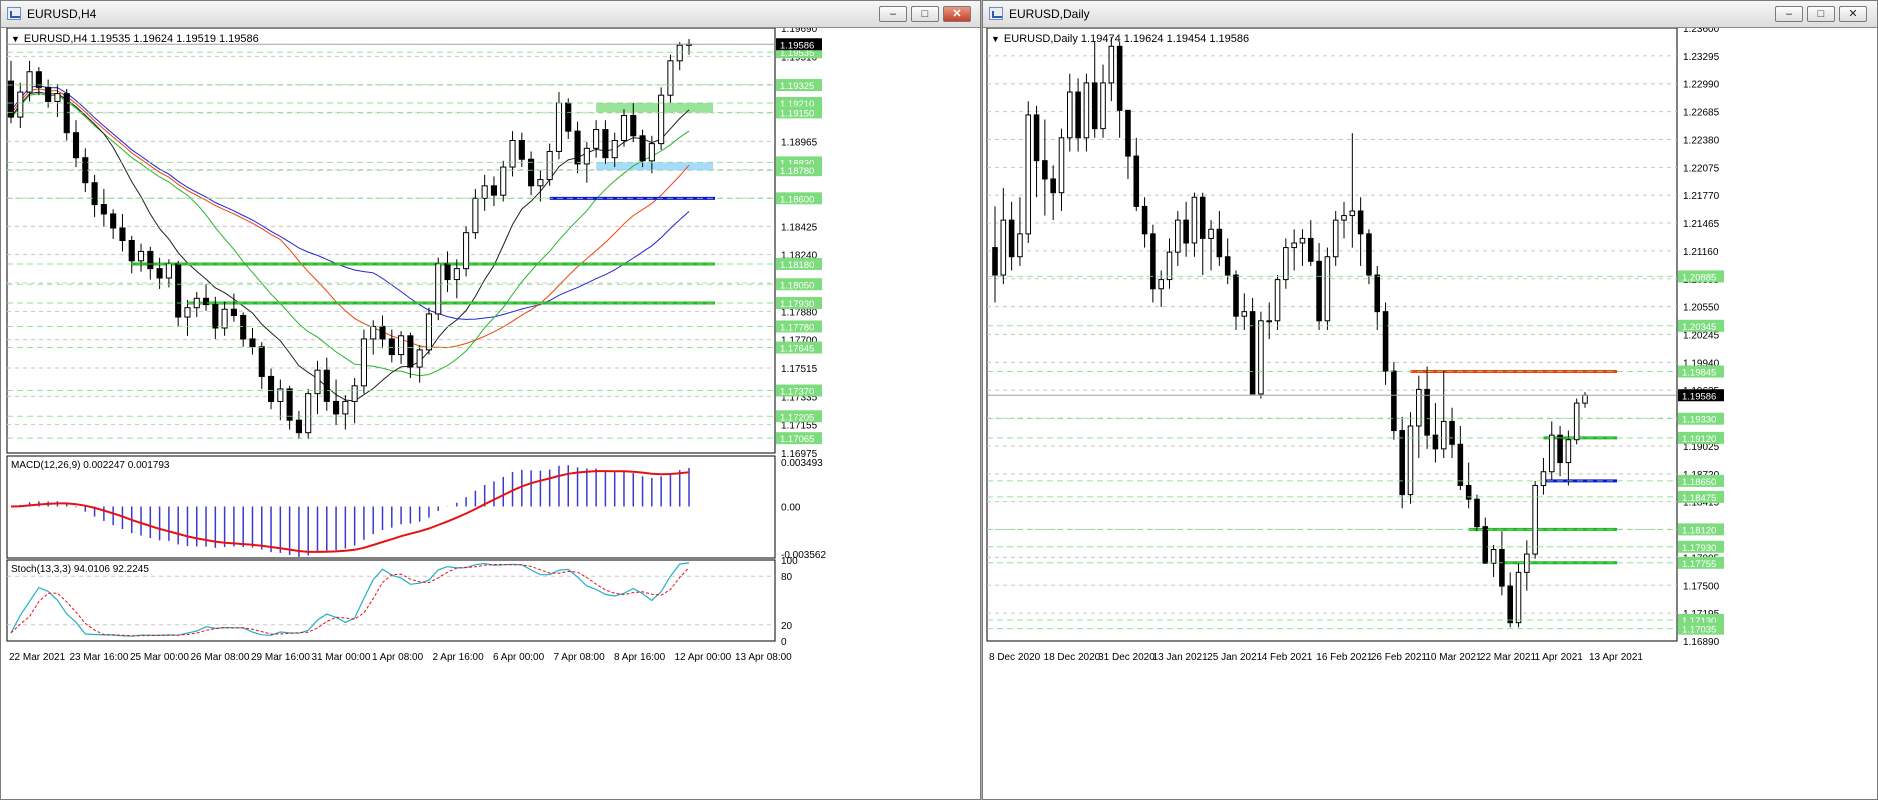 This screenshot has height=800, width=1878. I want to click on y-axis-tick-label: 1.22990, so click(1701, 85).